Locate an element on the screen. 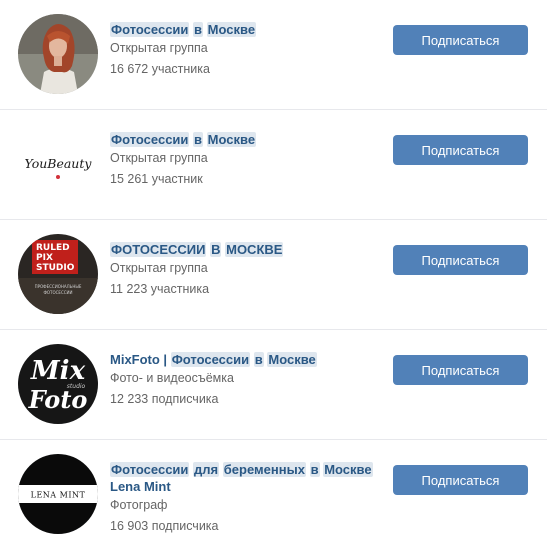  group-avatar: LENA MINT is located at coordinates (58, 494).